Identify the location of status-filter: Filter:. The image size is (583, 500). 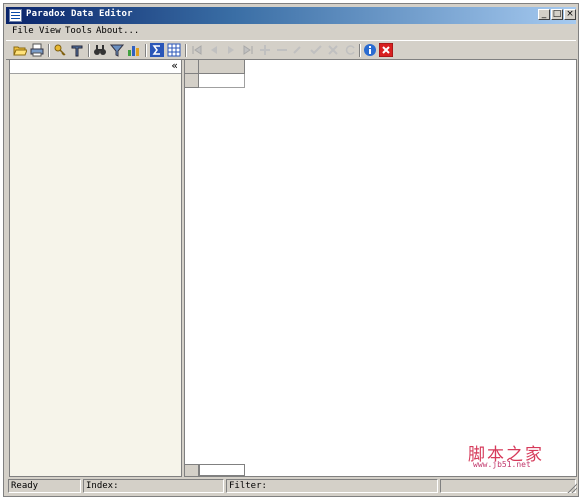
(332, 486).